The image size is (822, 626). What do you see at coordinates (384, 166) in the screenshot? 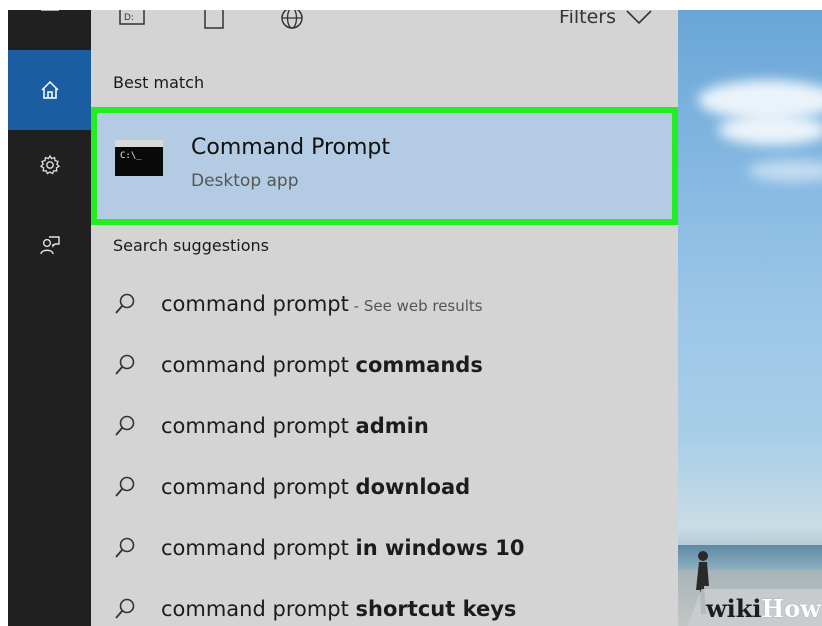
I see `best-match-result: C:\_ Command Prompt Desktop app` at bounding box center [384, 166].